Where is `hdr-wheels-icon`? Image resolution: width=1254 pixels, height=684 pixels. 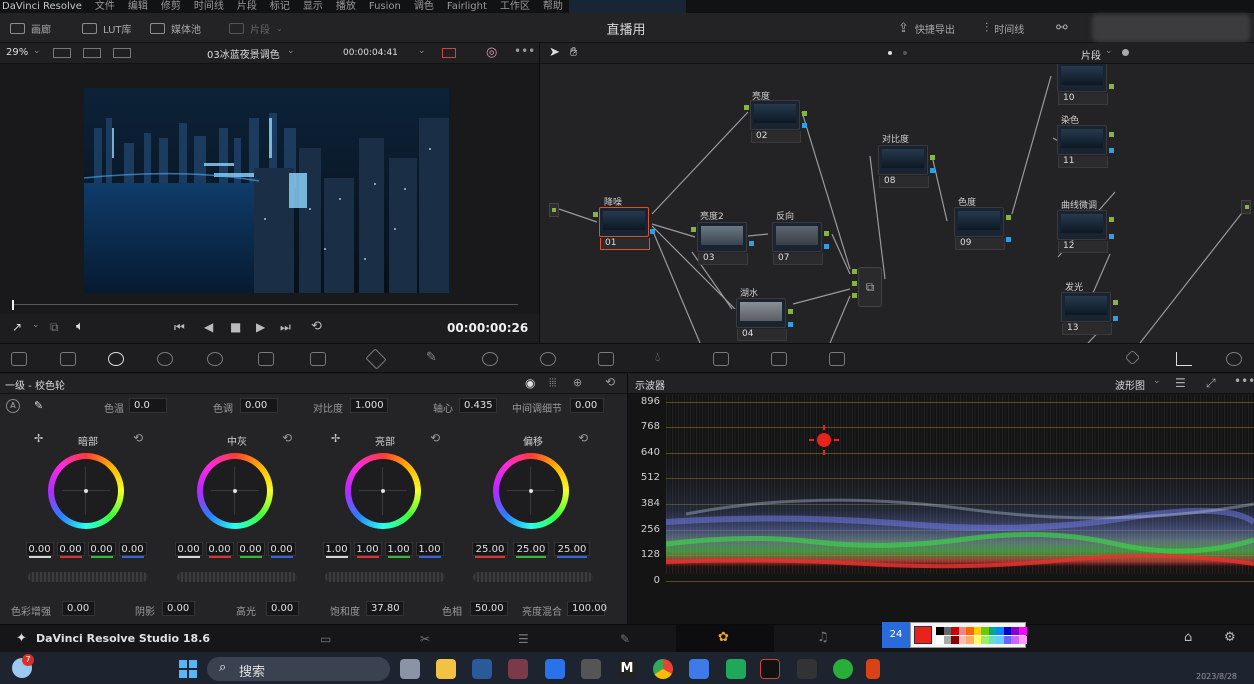
hdr-wheels-icon is located at coordinates (165, 359).